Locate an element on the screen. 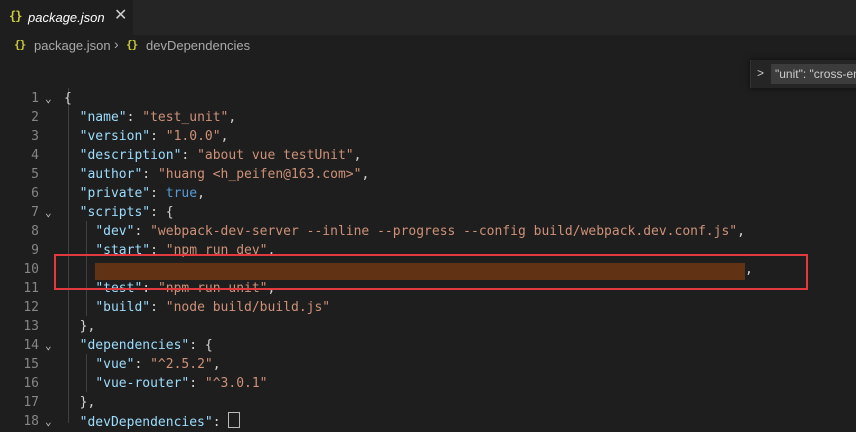  code-line: 3 "version": "1.0.0", is located at coordinates (428, 136).